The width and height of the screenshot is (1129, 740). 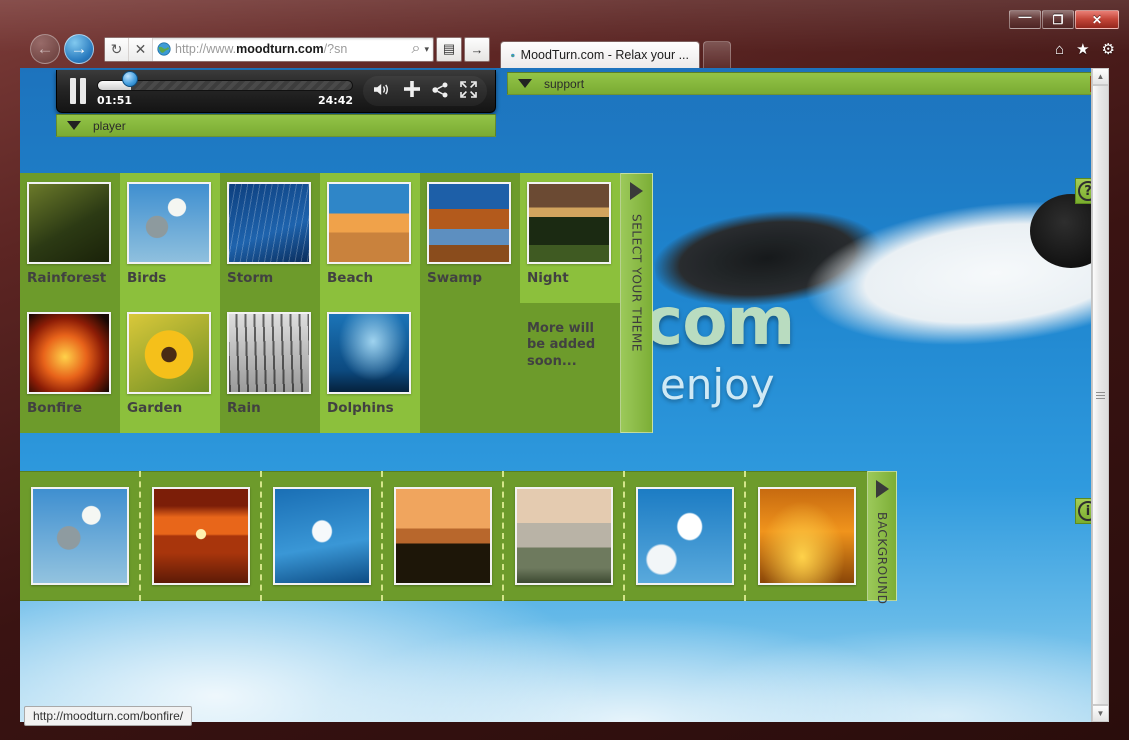 What do you see at coordinates (360, 408) in the screenshot?
I see `theme-label: Dolphins` at bounding box center [360, 408].